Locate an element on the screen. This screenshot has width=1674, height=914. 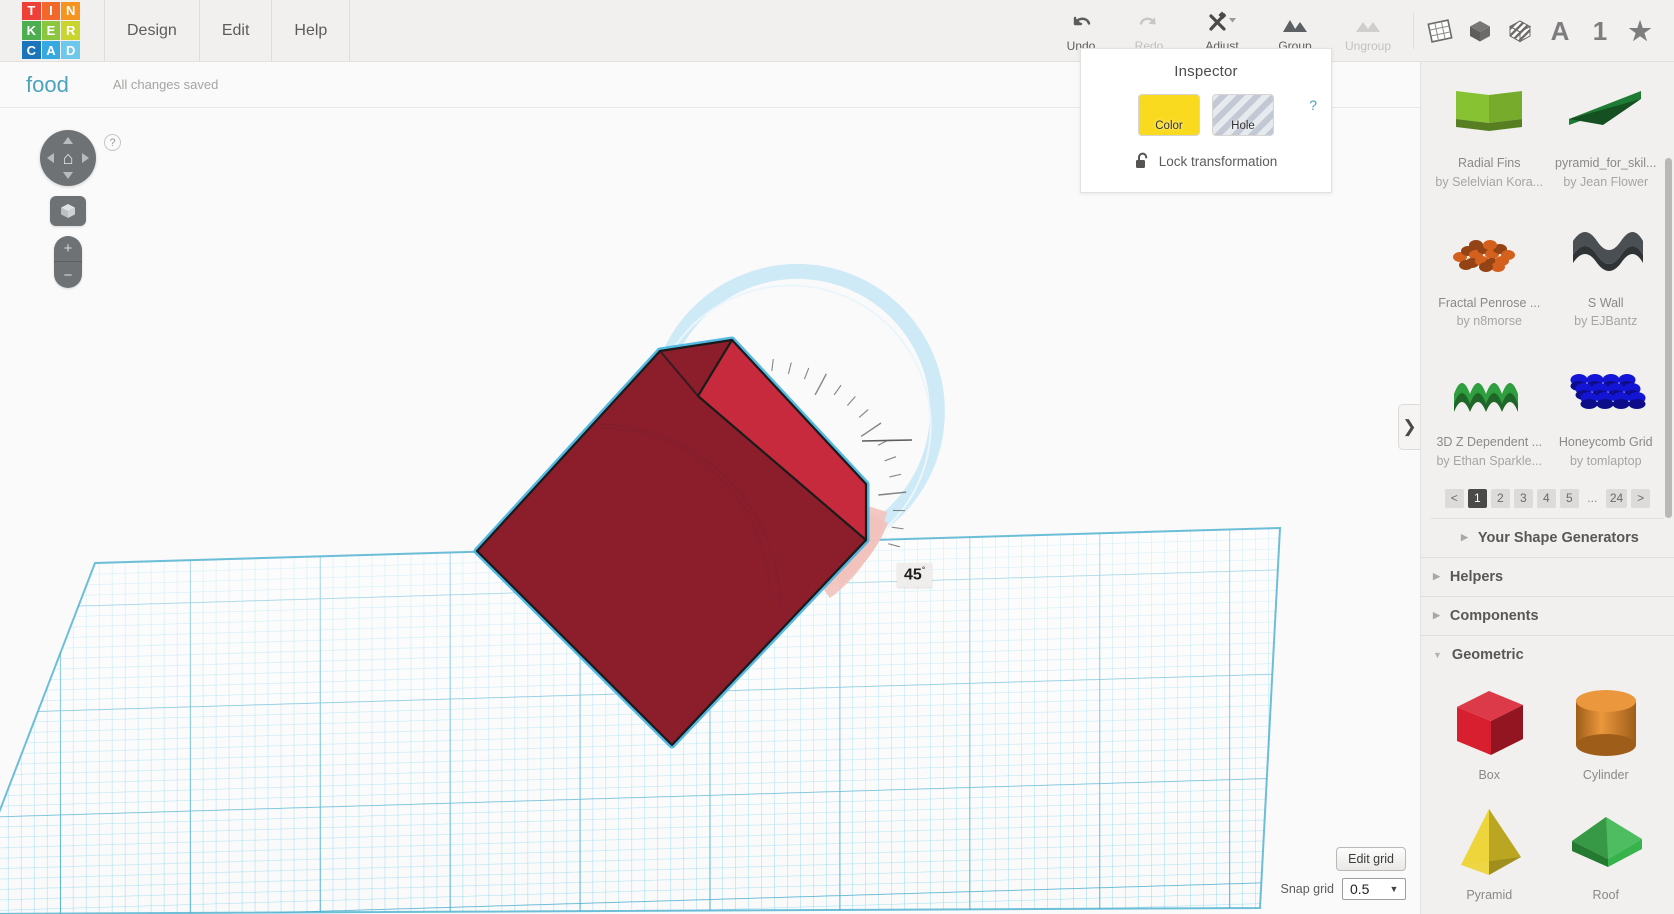
rotation-unit: ° is located at coordinates (923, 570).